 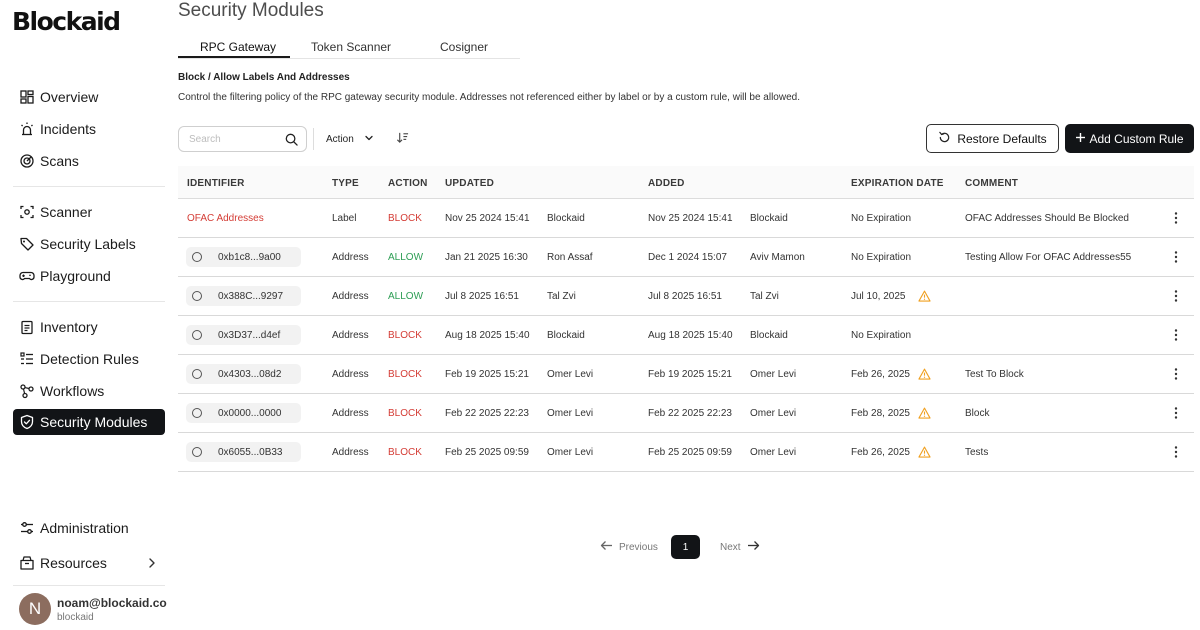 I want to click on sidebar-item-detection-rules: Detection Rules, so click(x=89, y=359).